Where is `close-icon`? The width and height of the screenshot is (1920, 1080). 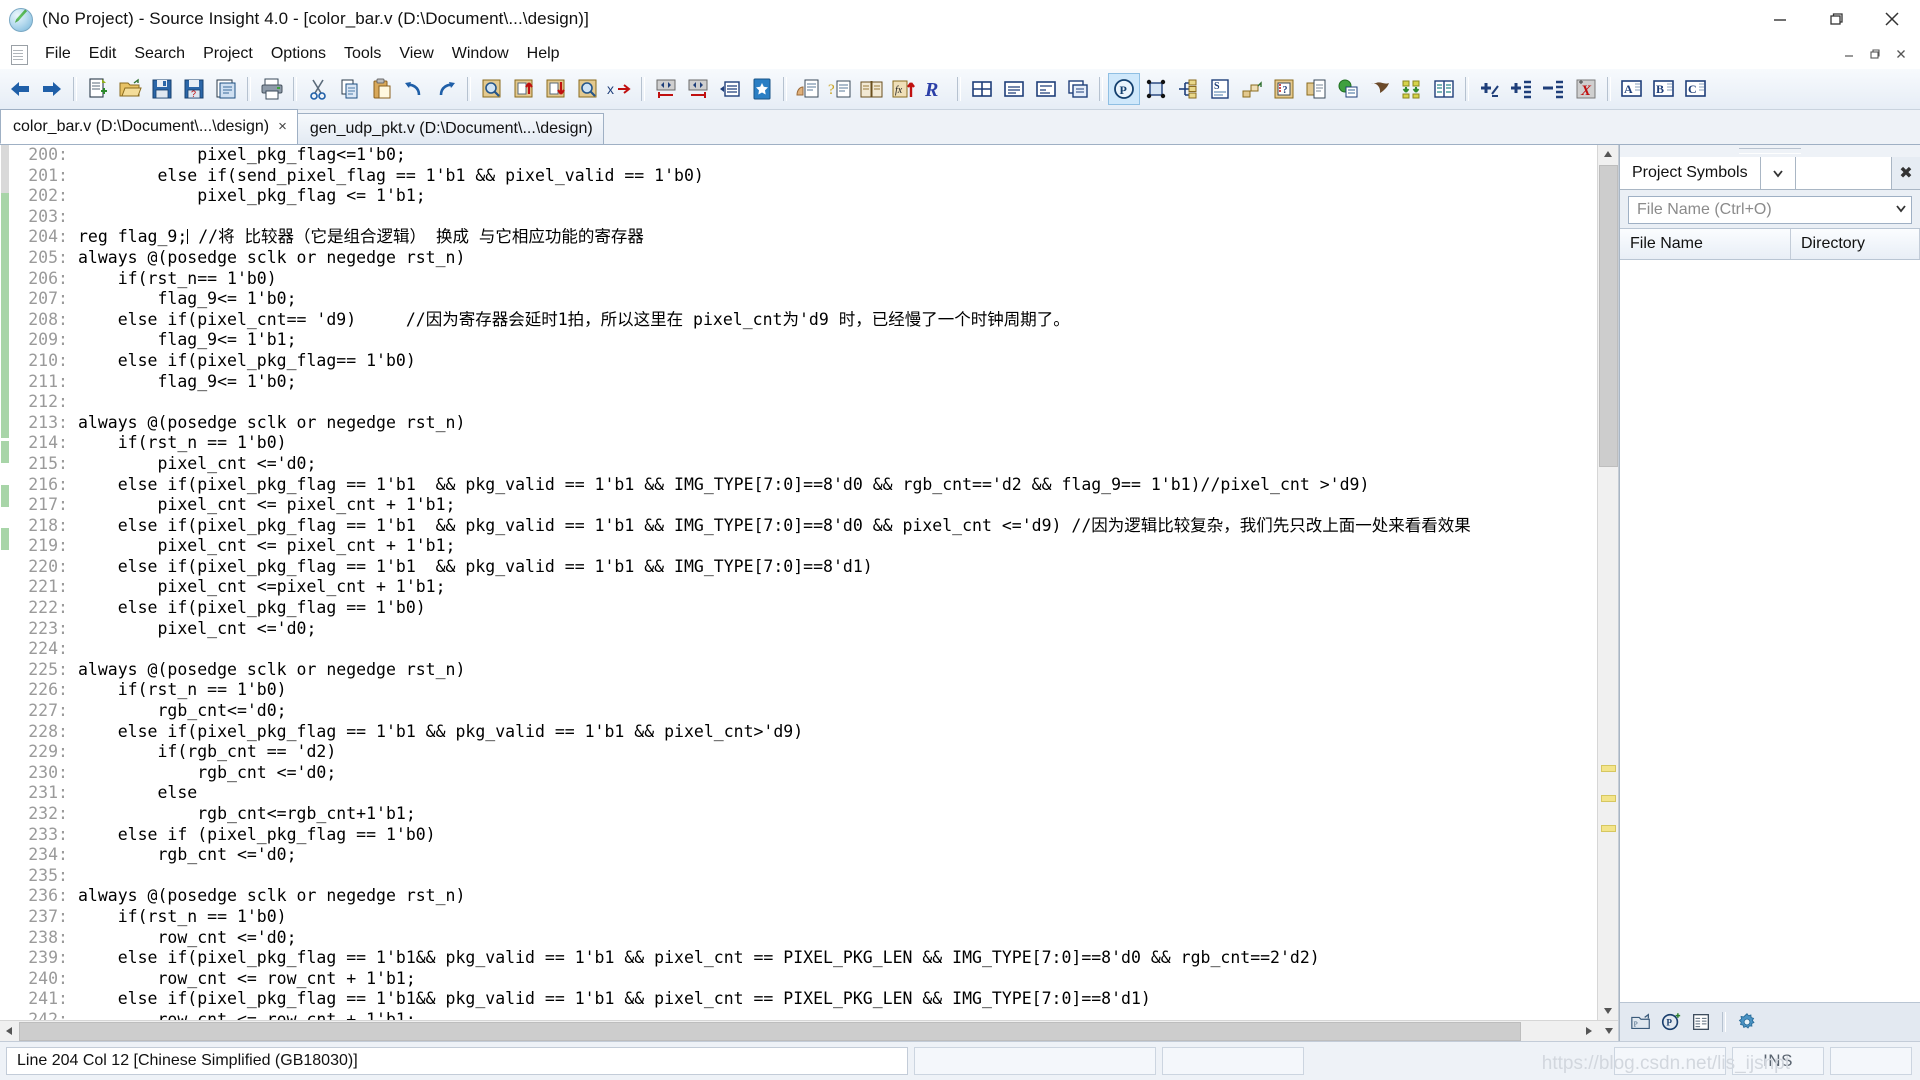
close-icon is located at coordinates (1892, 19).